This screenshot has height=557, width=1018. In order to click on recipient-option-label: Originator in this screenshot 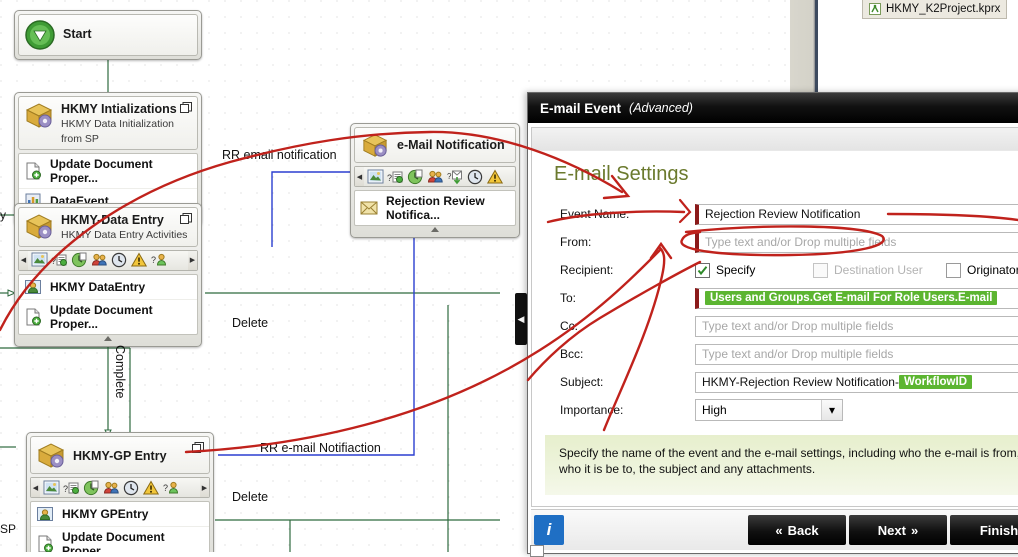, I will do `click(992, 270)`.